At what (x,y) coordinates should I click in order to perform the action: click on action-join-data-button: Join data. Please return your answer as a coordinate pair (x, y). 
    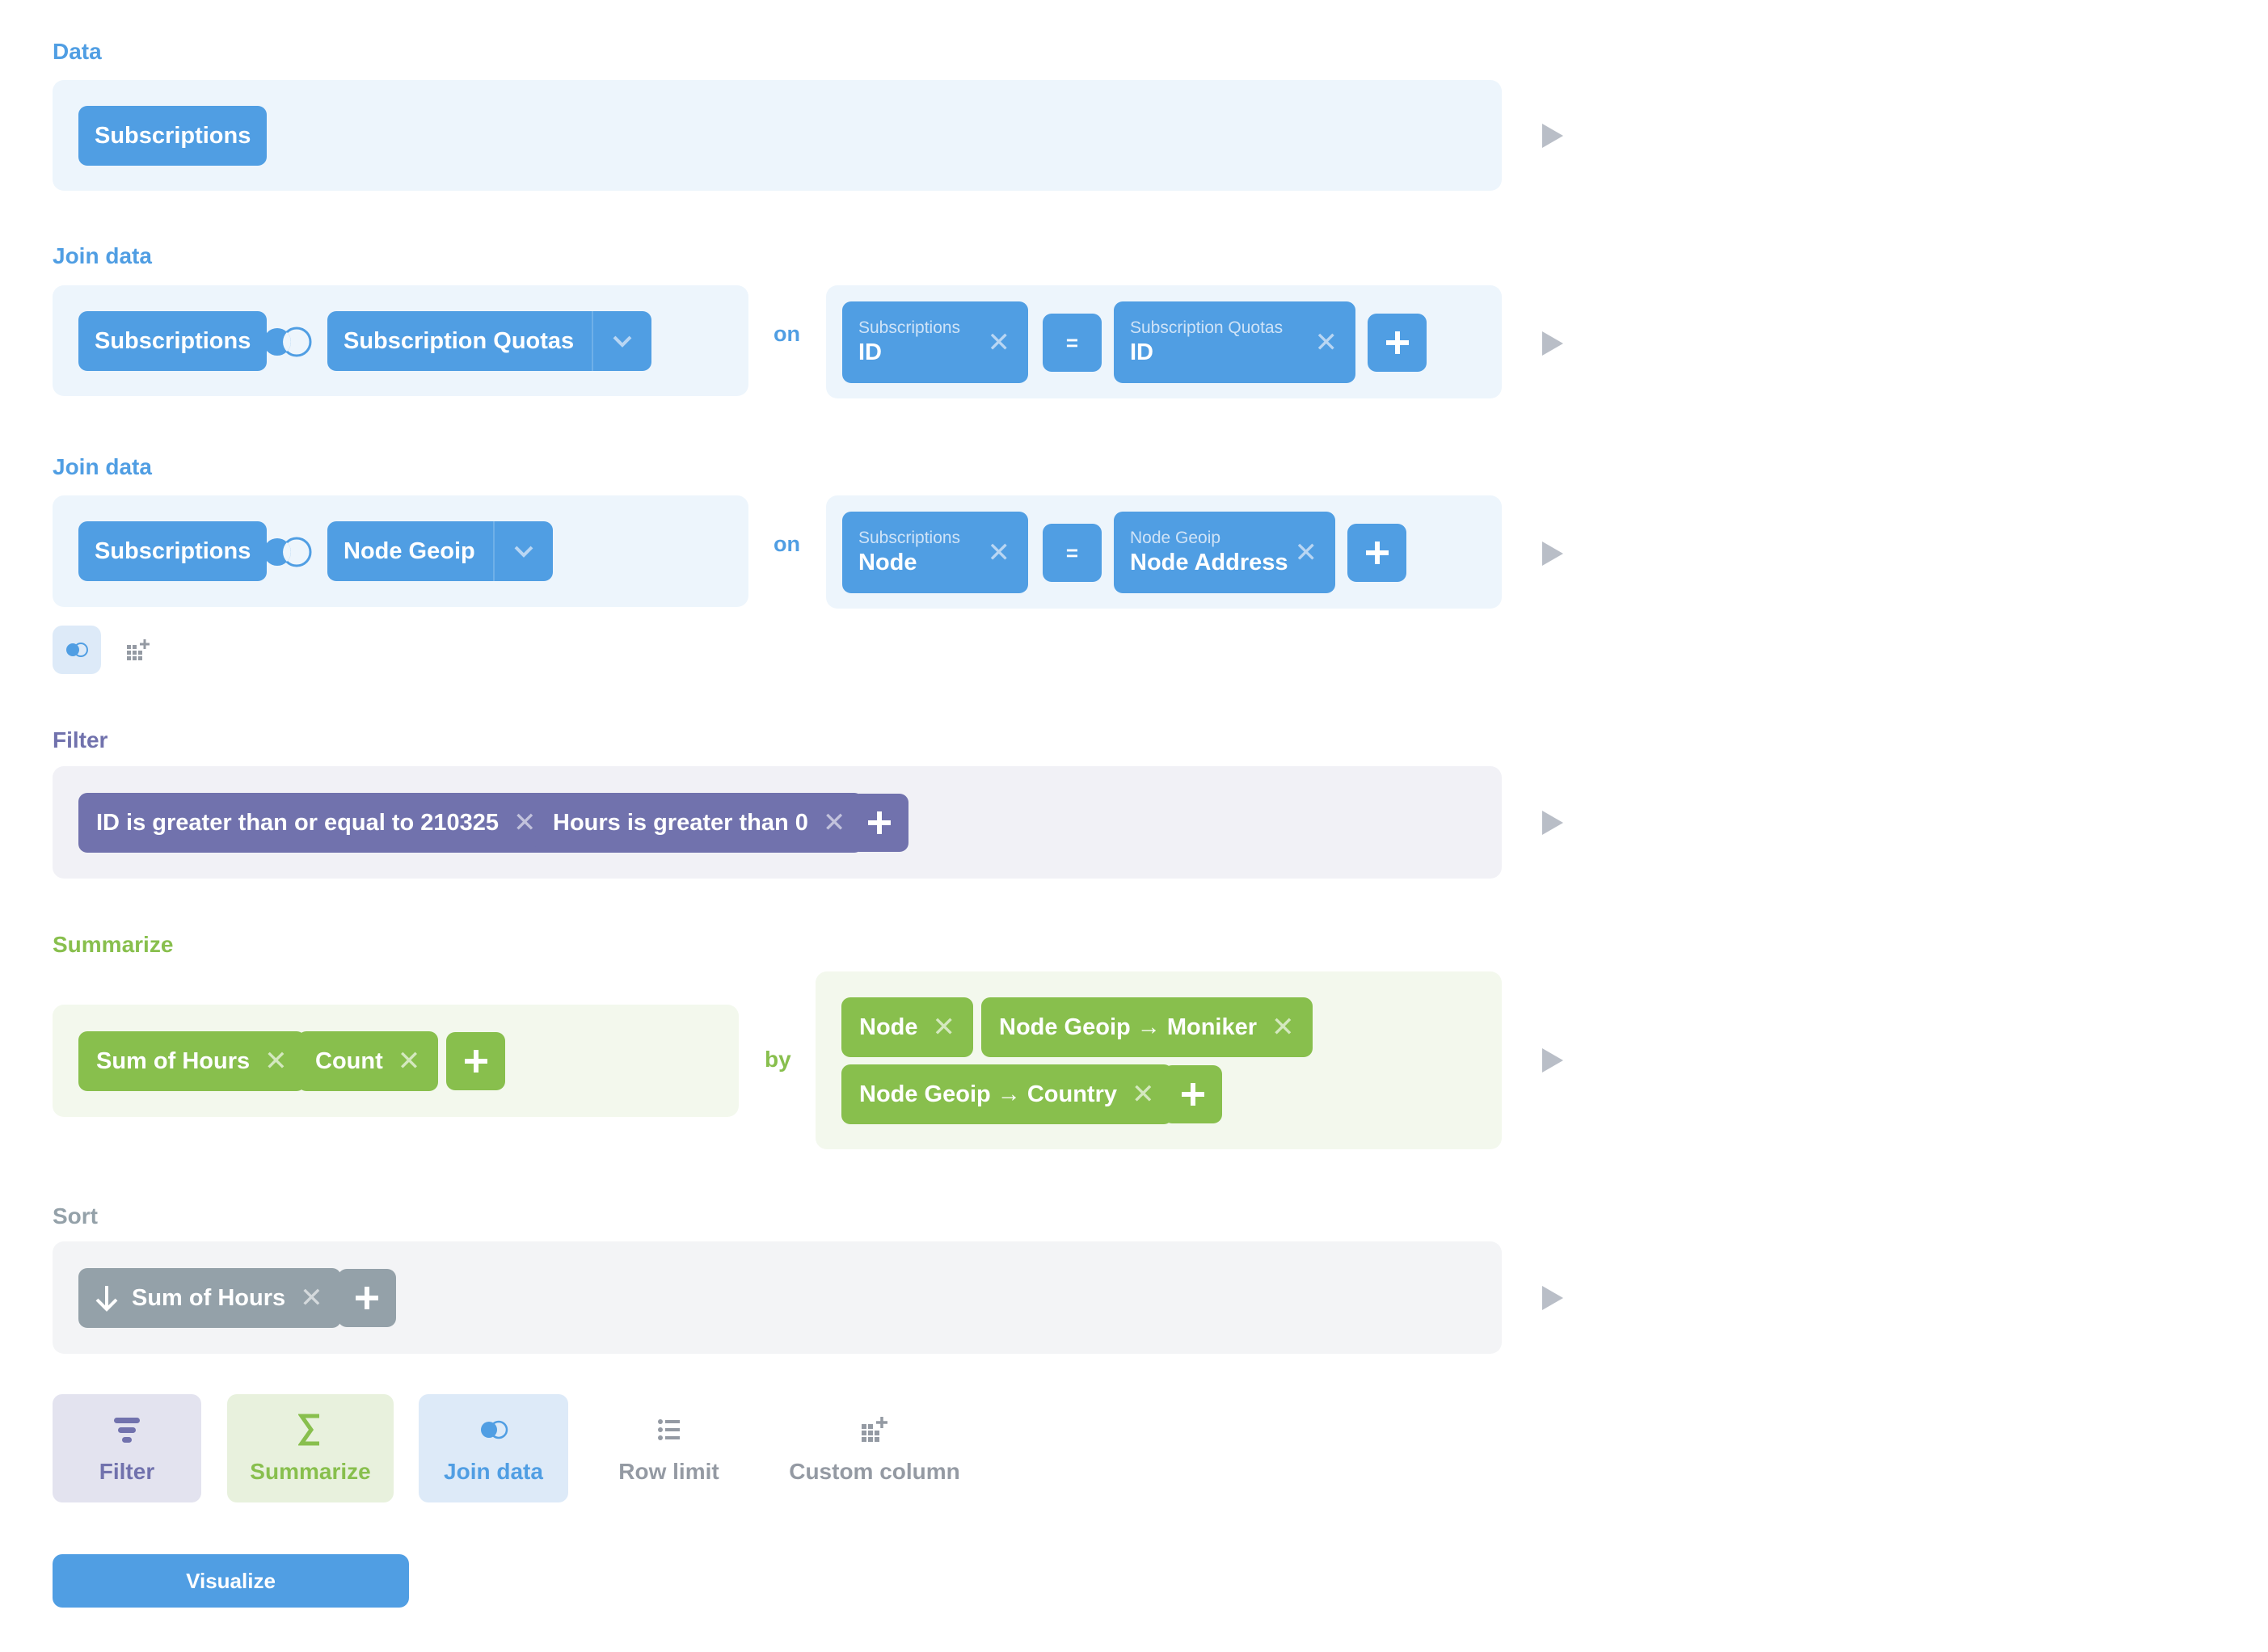
    Looking at the image, I should click on (494, 1448).